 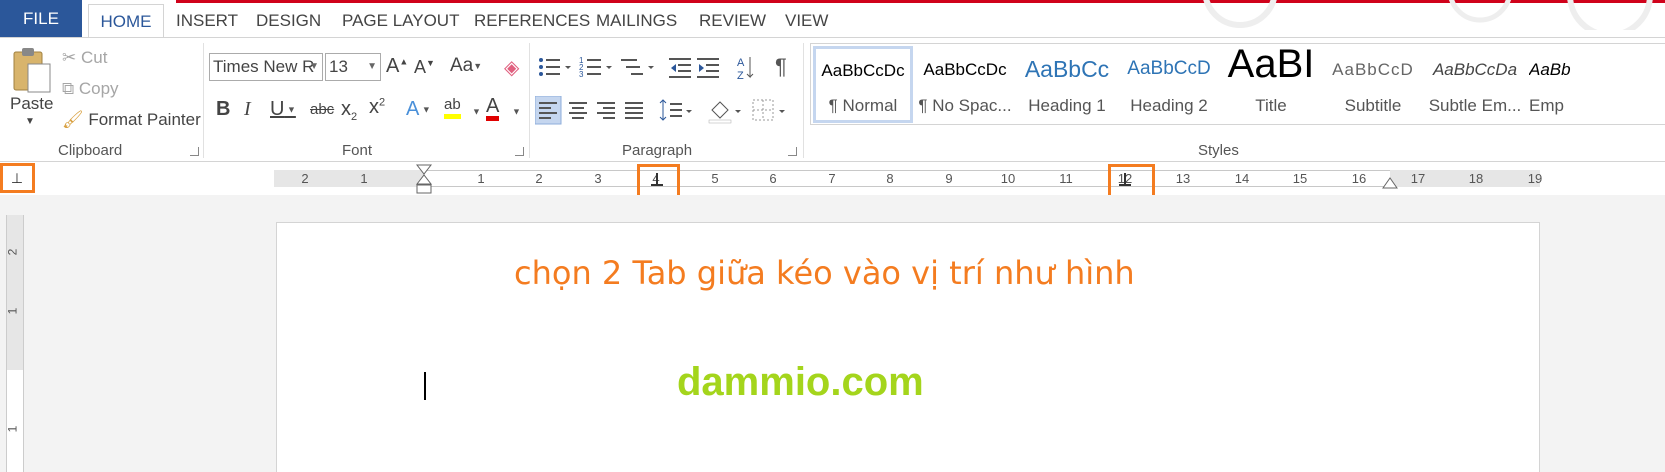 What do you see at coordinates (338, 66) in the screenshot?
I see `font-size-value: 13` at bounding box center [338, 66].